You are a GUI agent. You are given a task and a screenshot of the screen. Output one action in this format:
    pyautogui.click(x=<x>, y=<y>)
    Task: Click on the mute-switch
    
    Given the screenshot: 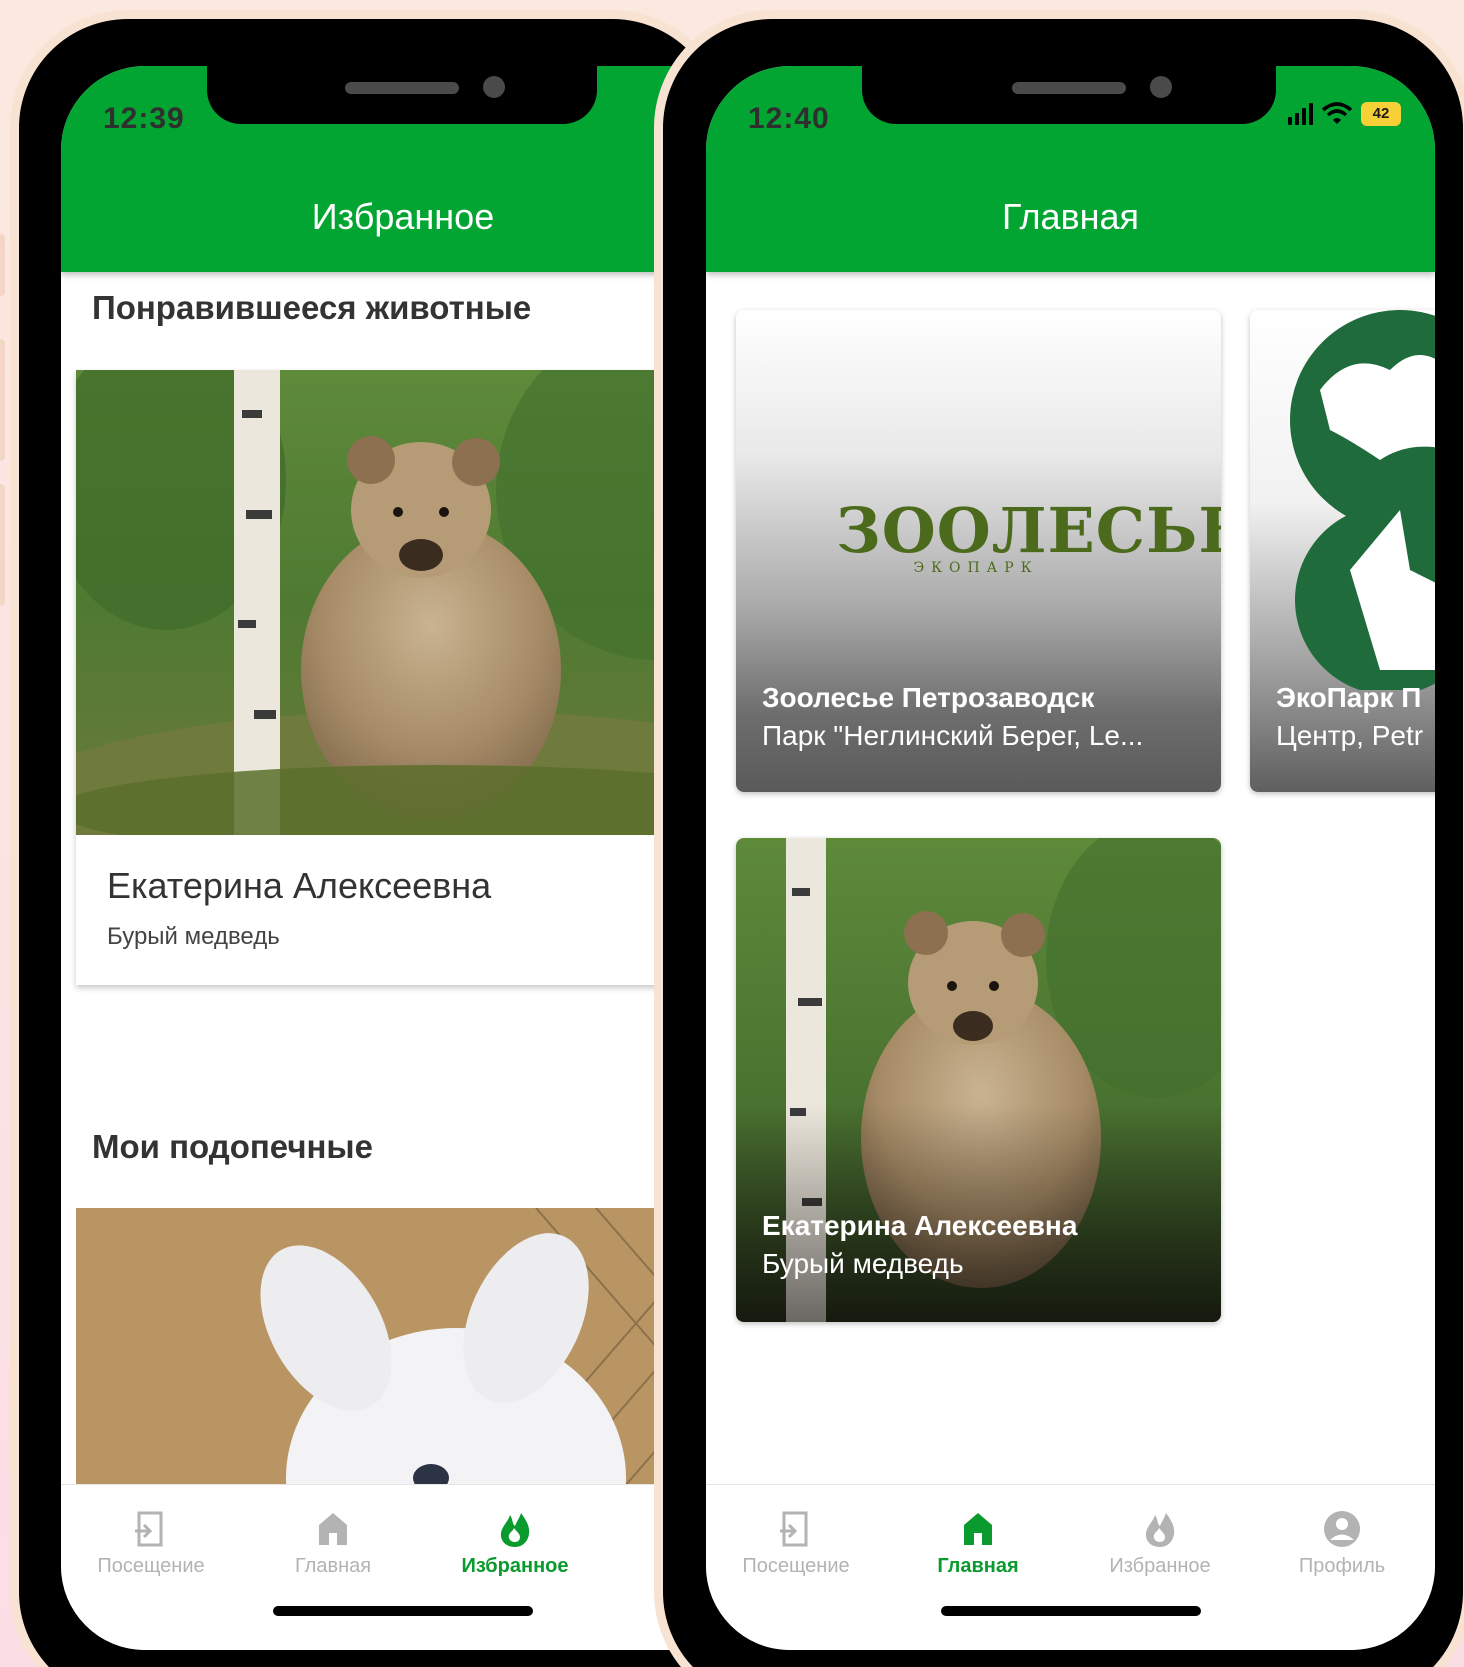 What is the action you would take?
    pyautogui.click(x=2, y=265)
    